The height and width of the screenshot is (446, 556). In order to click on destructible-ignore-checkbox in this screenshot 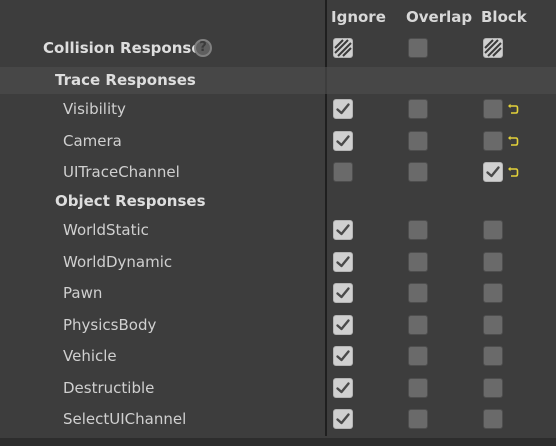, I will do `click(343, 387)`.